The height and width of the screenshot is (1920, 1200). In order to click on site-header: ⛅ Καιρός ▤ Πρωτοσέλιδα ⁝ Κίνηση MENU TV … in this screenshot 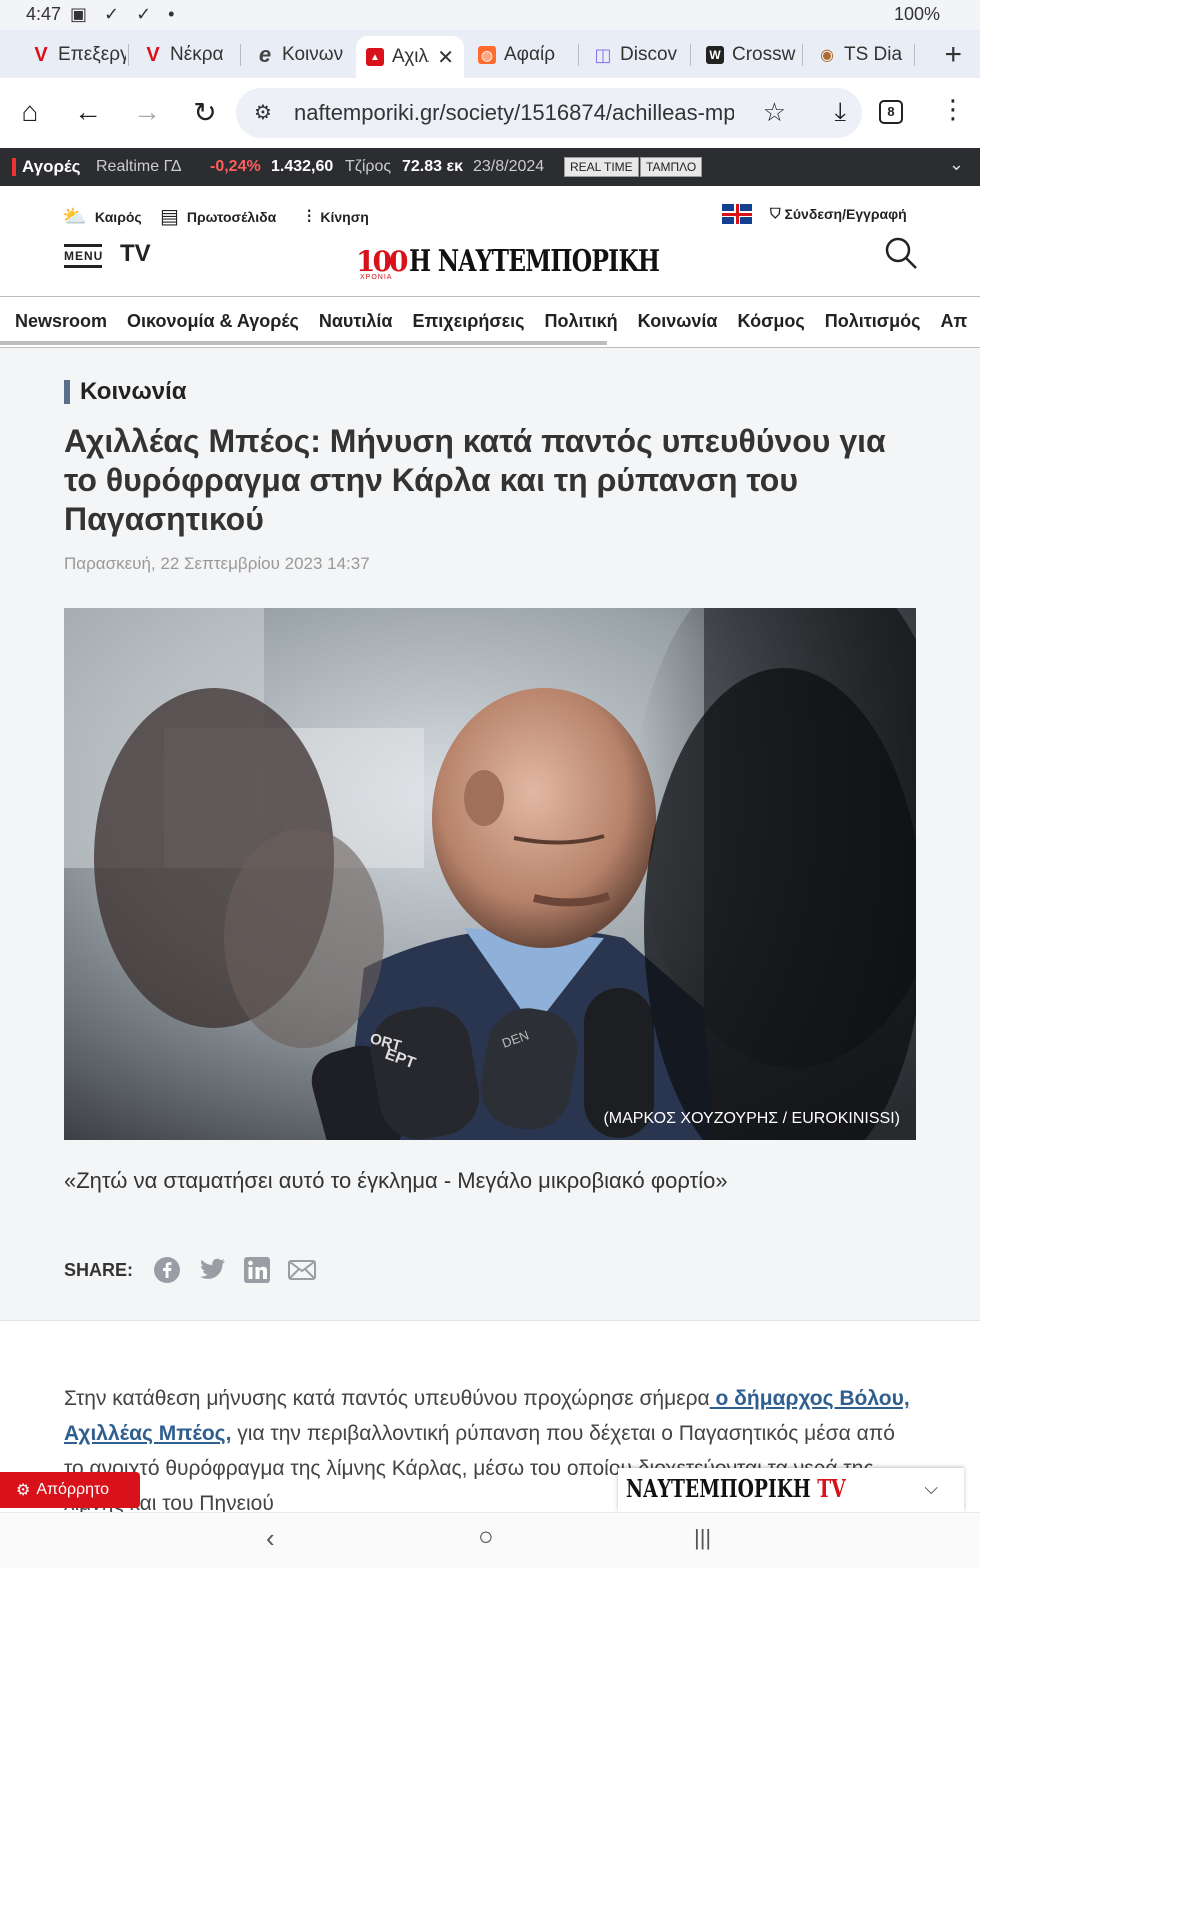, I will do `click(490, 241)`.